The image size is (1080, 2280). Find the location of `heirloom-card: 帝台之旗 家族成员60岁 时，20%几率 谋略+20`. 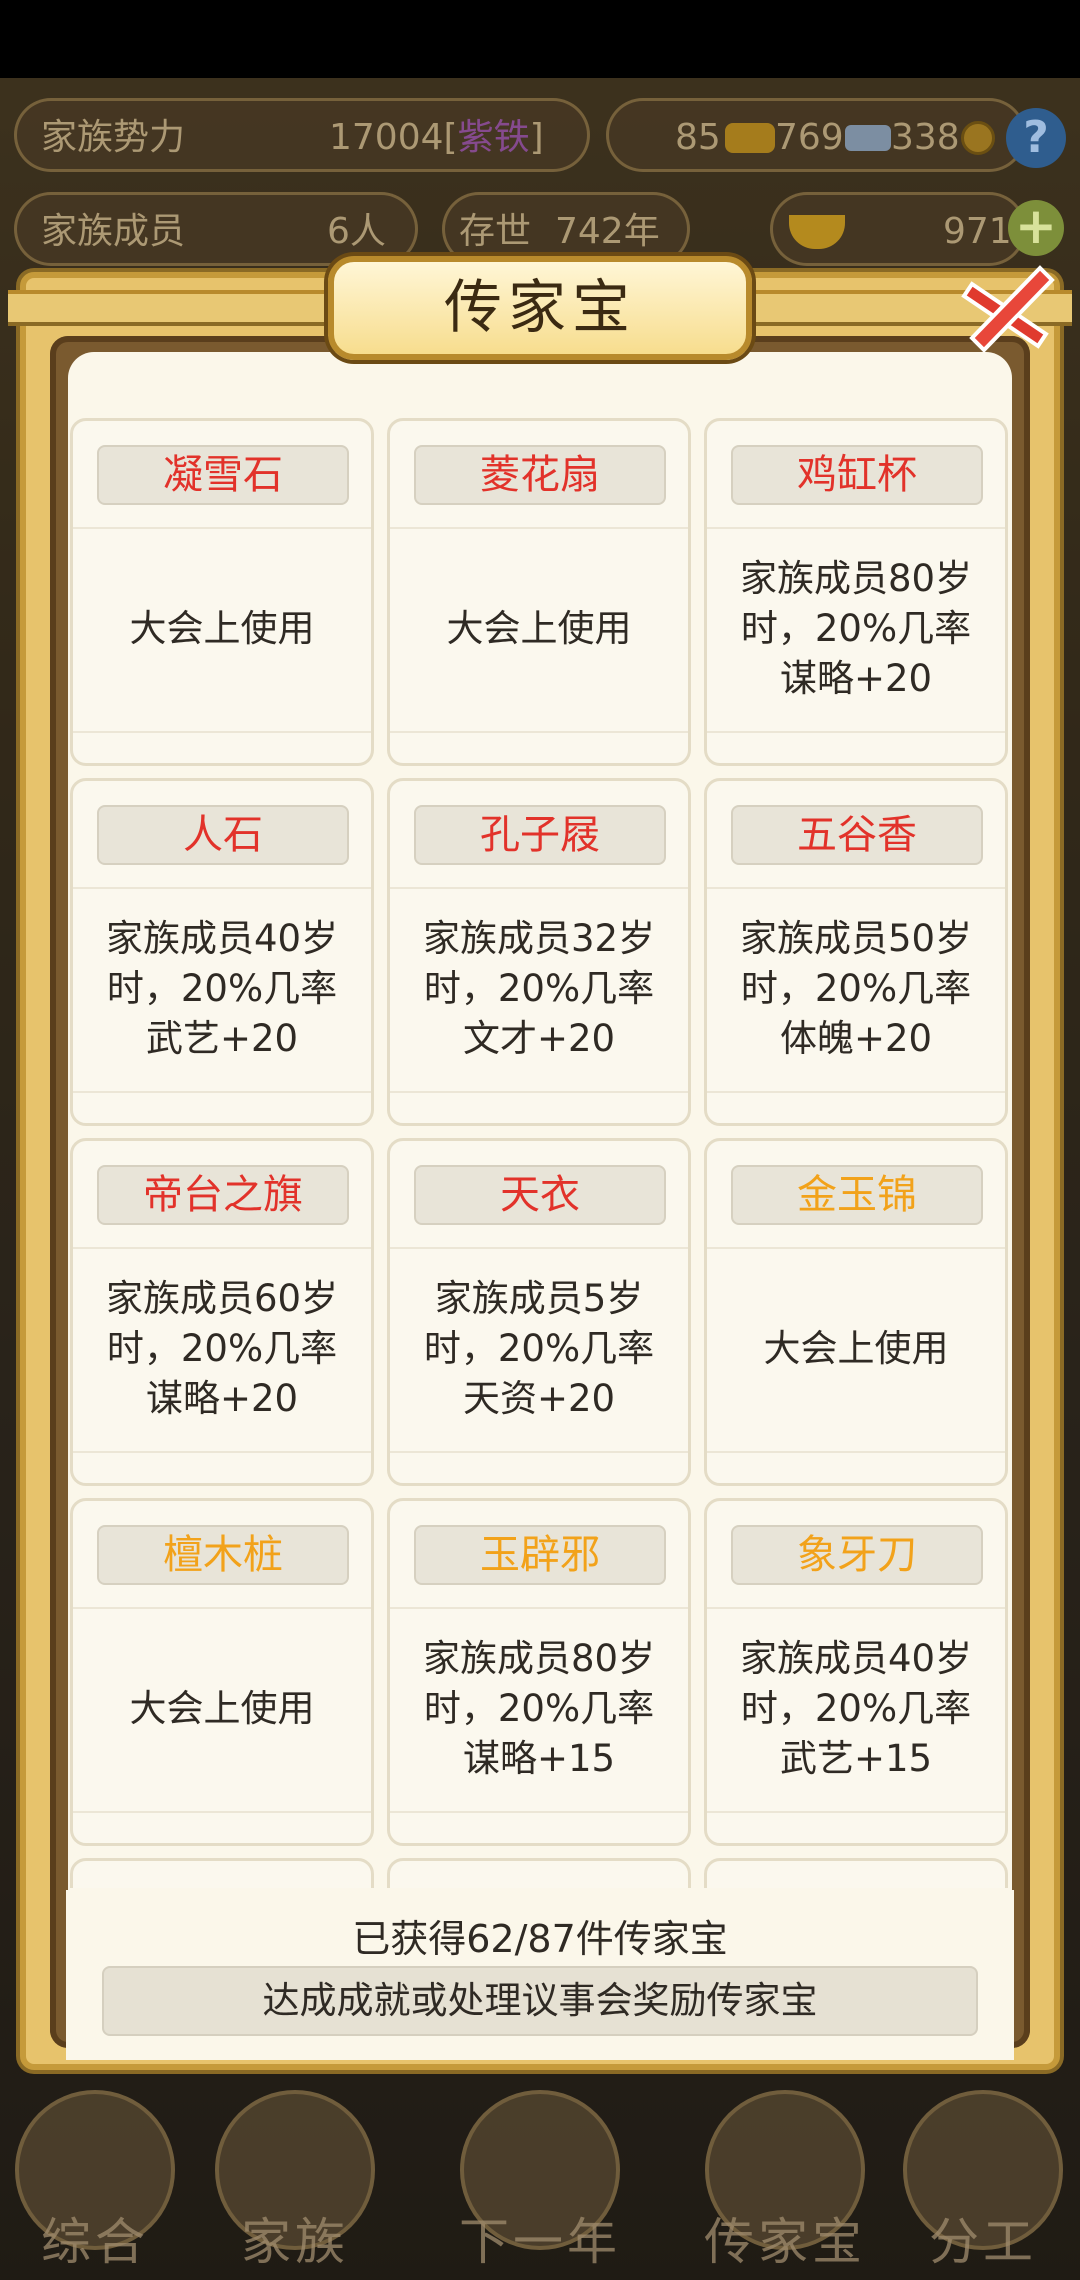

heirloom-card: 帝台之旗 家族成员60岁 时，20%几率 谋略+20 is located at coordinates (222, 1312).